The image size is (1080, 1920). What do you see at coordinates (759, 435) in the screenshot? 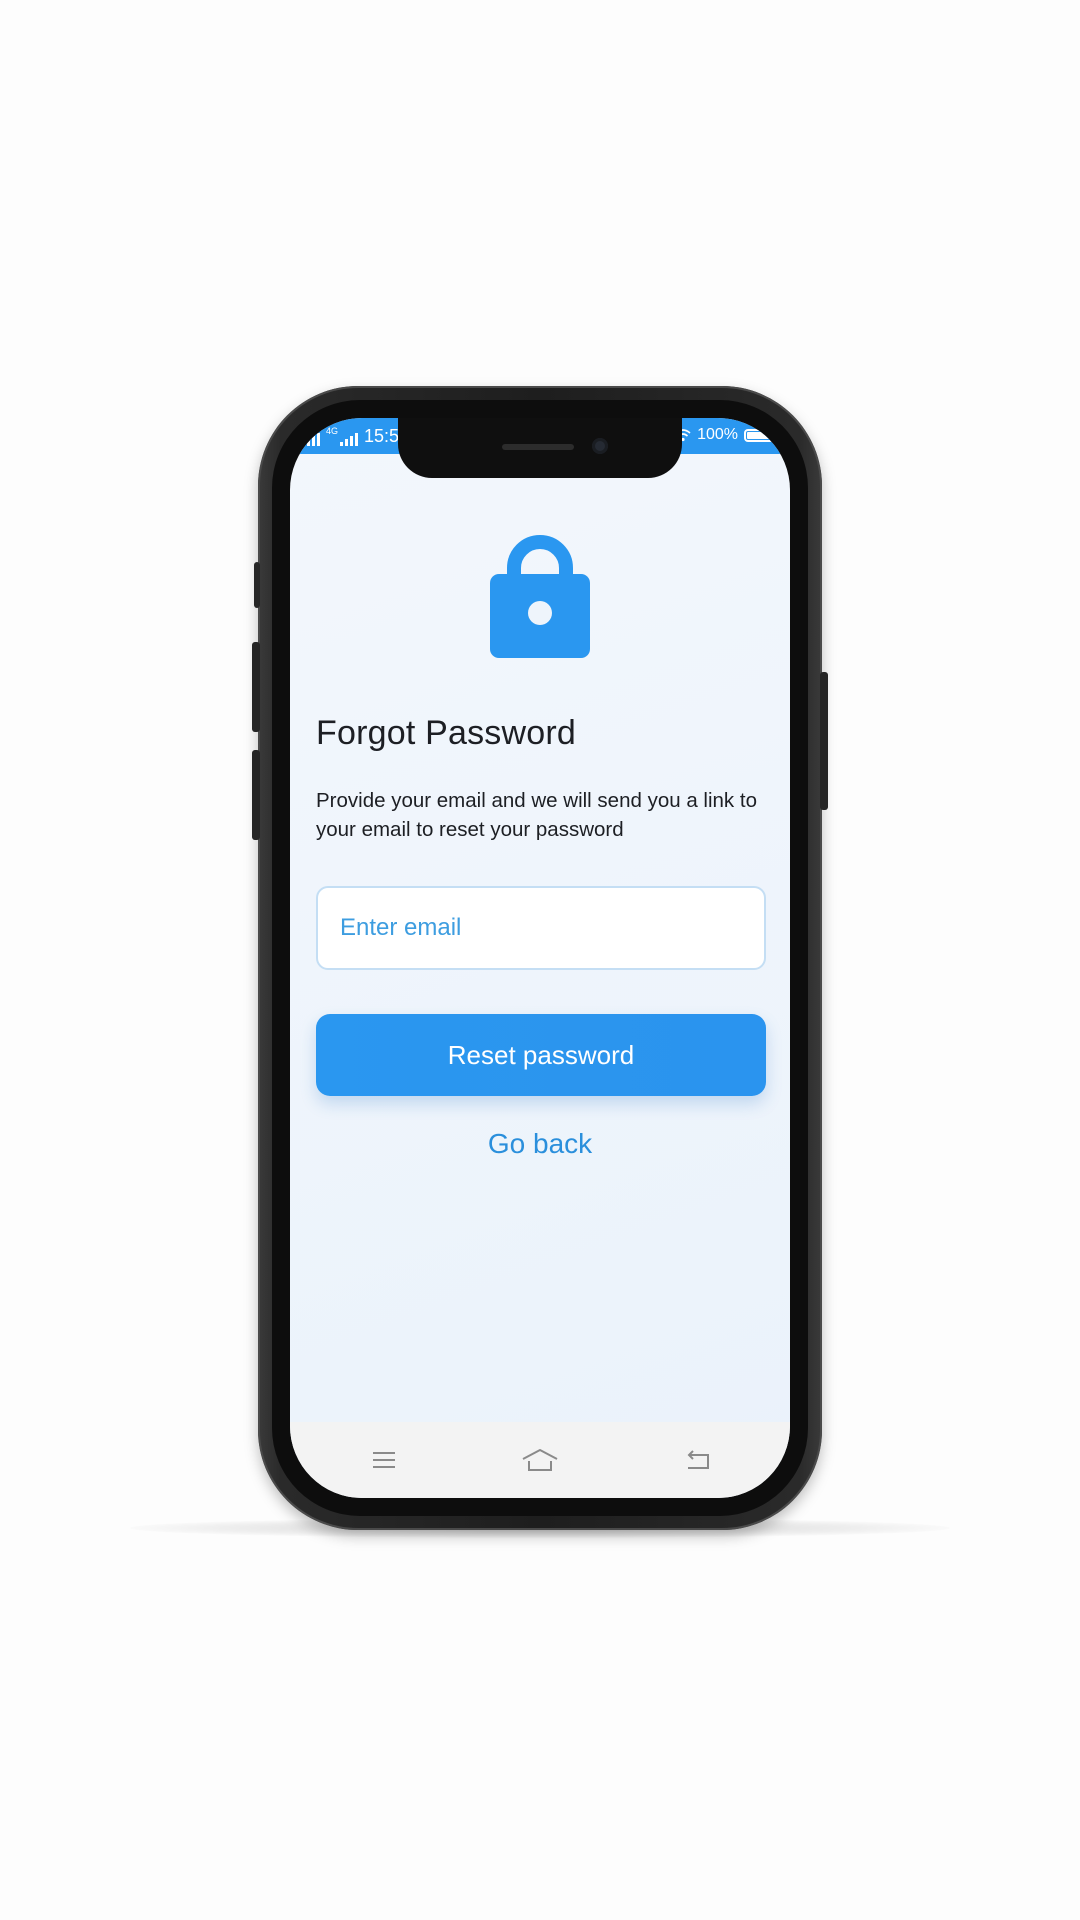
I see `battery-icon` at bounding box center [759, 435].